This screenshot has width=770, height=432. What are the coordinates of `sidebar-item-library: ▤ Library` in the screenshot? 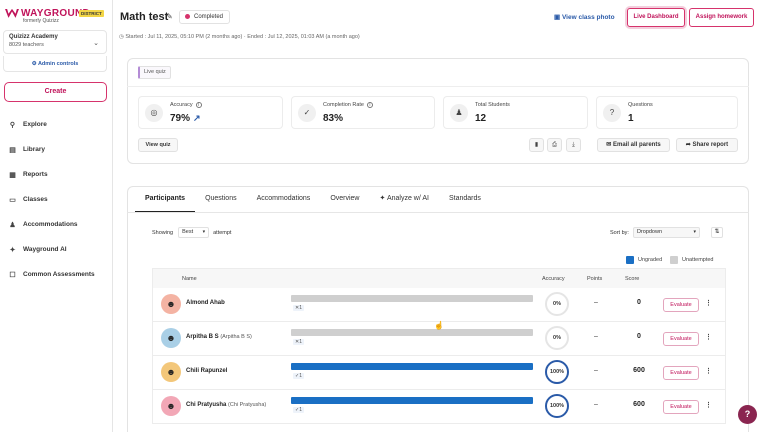 It's located at (51, 149).